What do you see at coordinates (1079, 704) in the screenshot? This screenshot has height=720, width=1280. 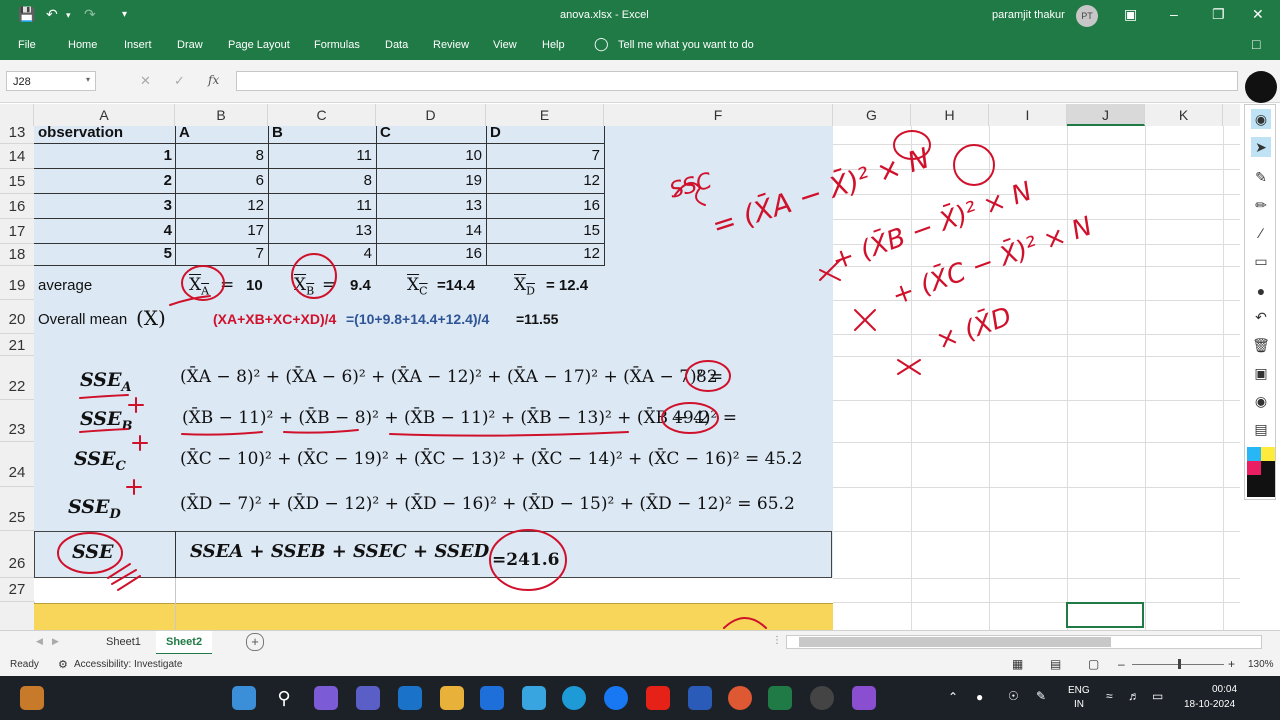 I see `language-bottom: IN` at bounding box center [1079, 704].